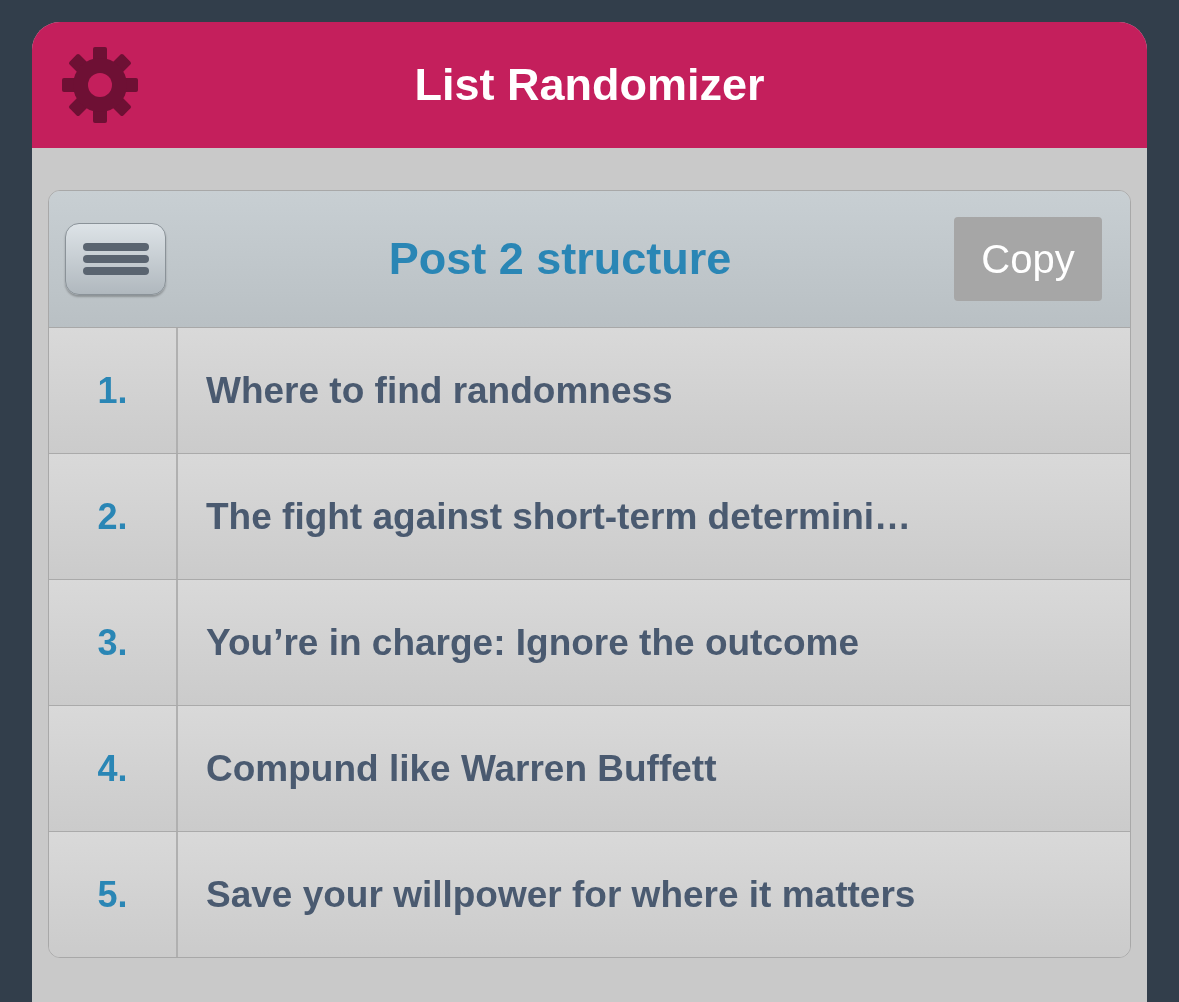 This screenshot has width=1179, height=1002. I want to click on list-row: 3. You’re in charge: Ignore the outcome, so click(589, 643).